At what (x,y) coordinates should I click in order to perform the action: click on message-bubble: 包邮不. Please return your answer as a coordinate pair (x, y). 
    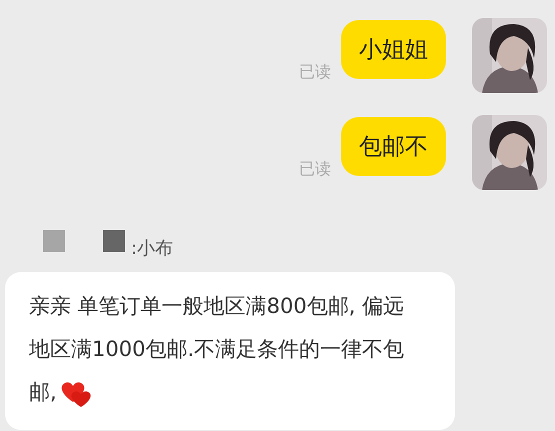
    Looking at the image, I should click on (393, 146).